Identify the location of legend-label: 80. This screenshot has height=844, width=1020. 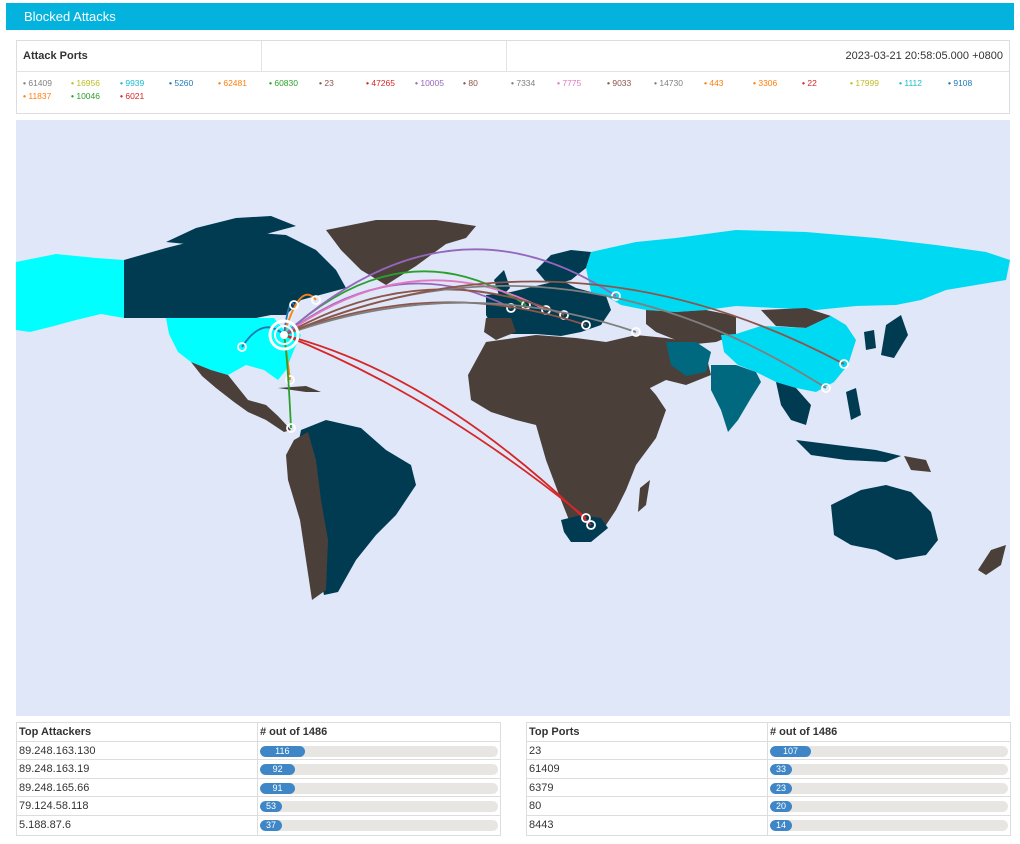
(473, 83).